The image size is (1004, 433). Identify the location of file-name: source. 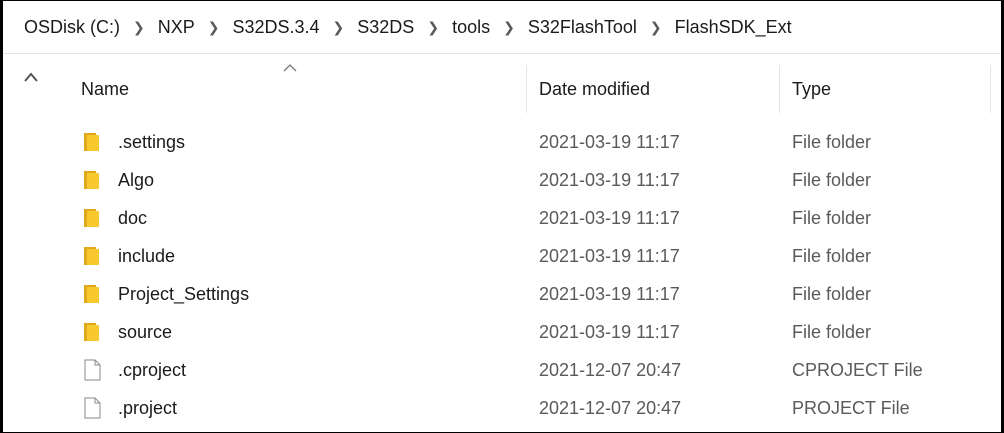
(145, 332).